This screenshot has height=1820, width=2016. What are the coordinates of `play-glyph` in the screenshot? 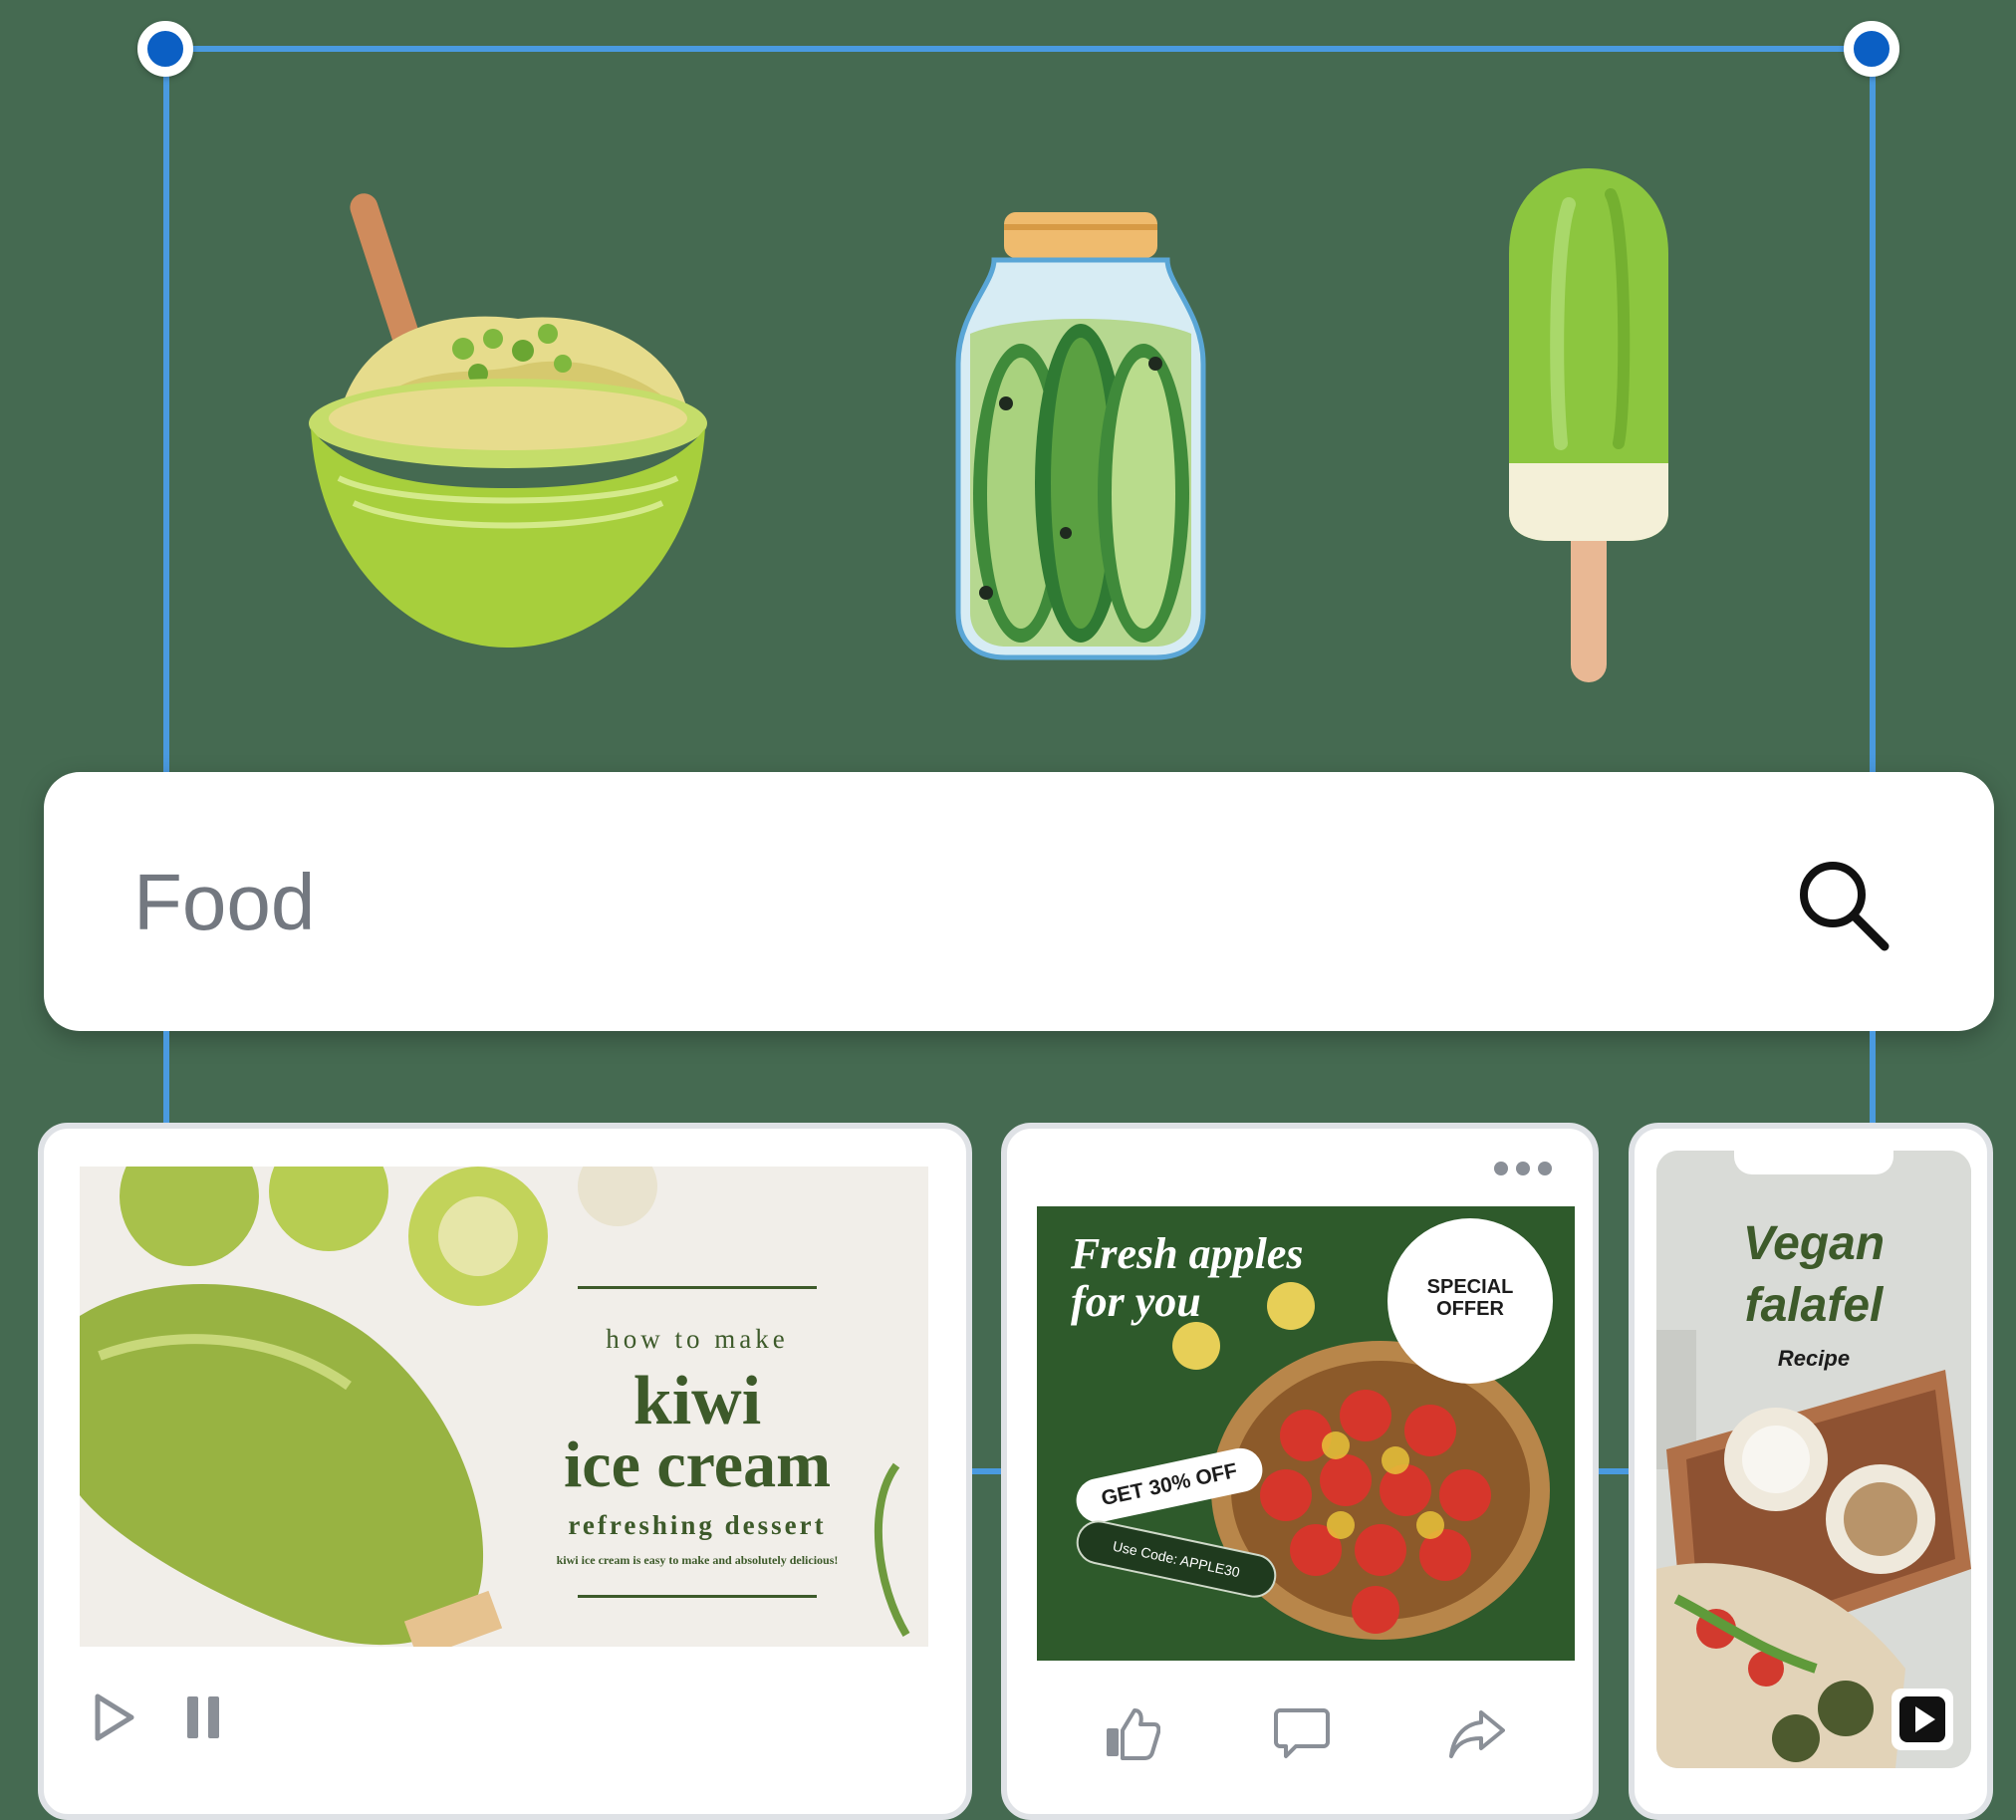 It's located at (1922, 1719).